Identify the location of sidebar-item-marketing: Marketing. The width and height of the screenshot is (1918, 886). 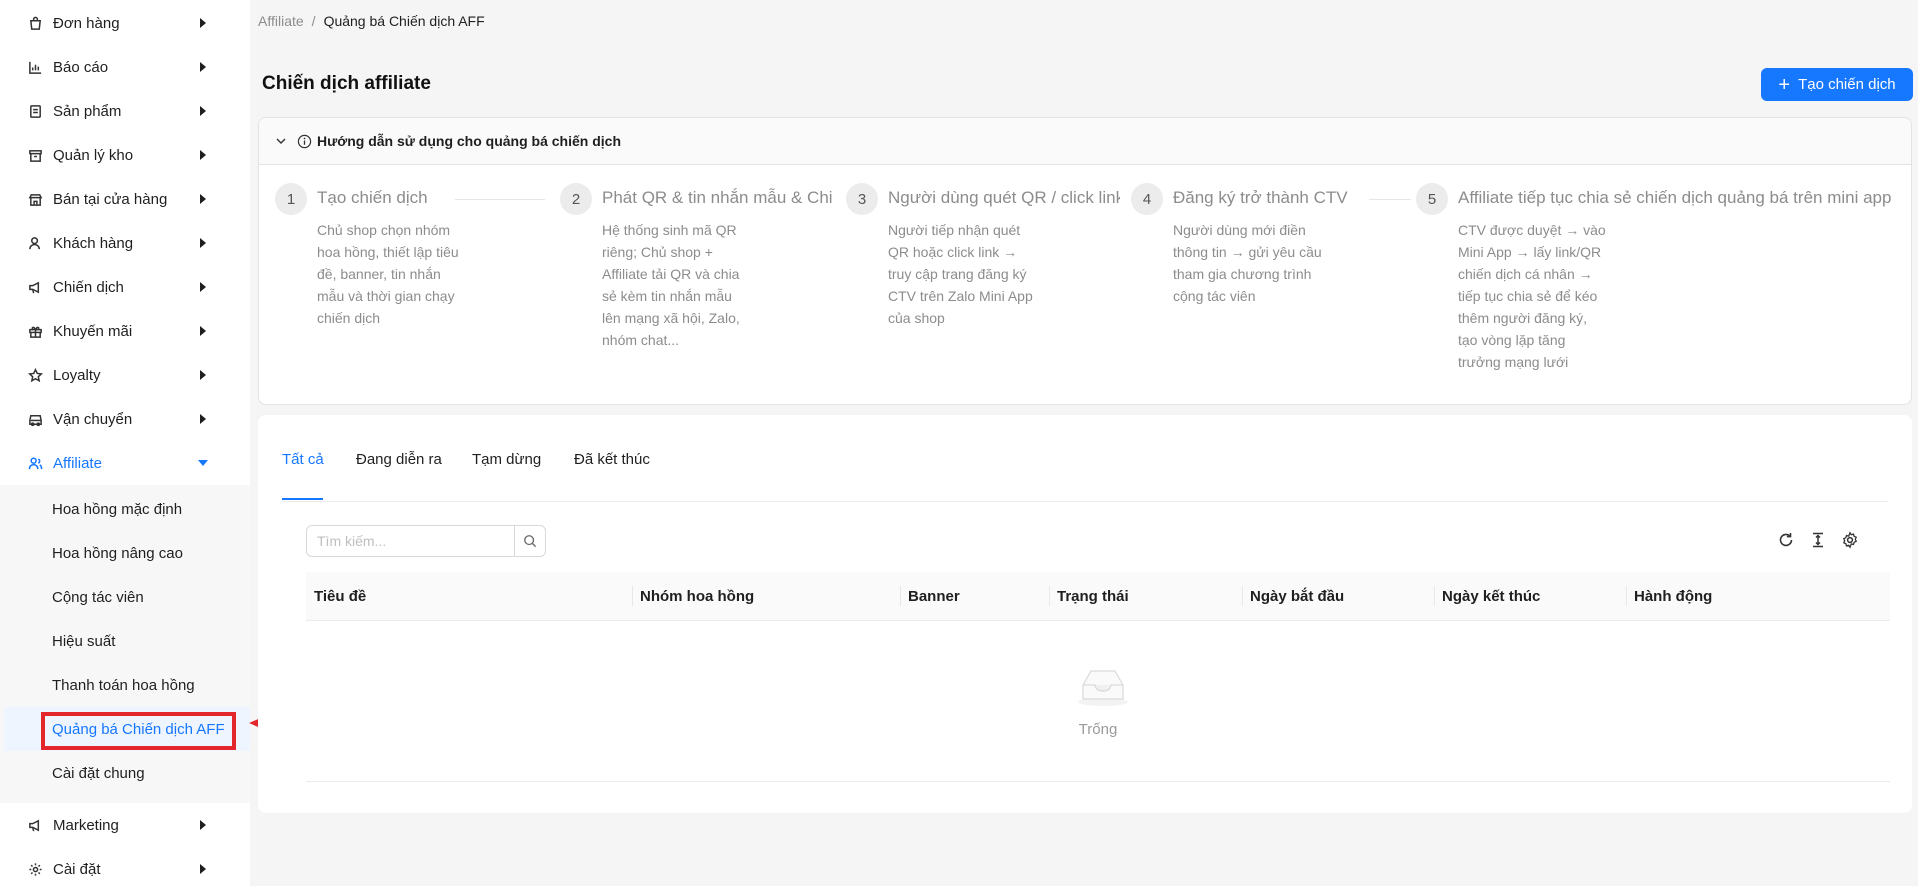
(125, 825).